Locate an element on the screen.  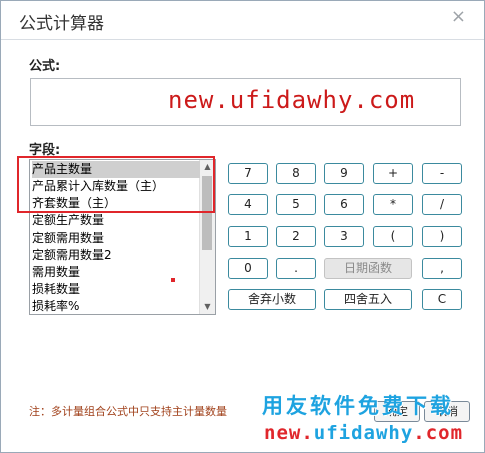
key-truncate-decimal-button: 舍弃小数 is located at coordinates (272, 299).